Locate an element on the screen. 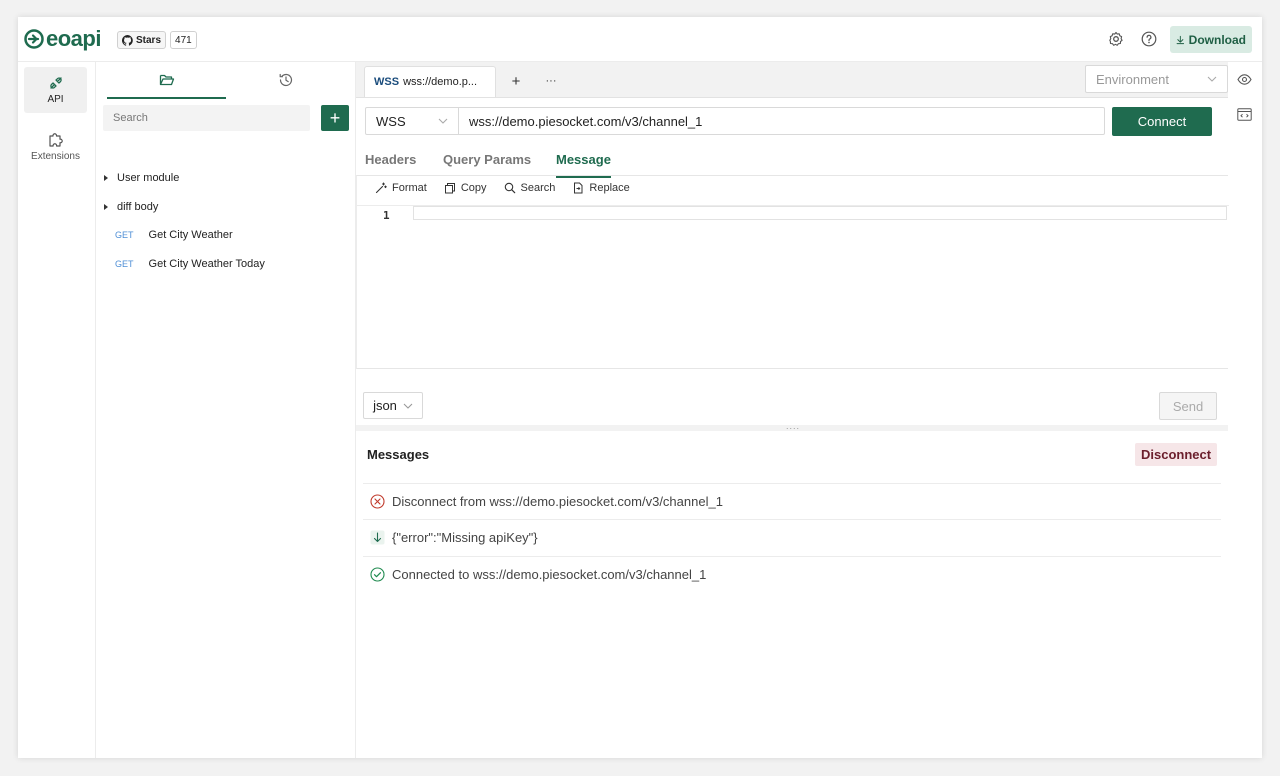  history-icon is located at coordinates (285, 79).